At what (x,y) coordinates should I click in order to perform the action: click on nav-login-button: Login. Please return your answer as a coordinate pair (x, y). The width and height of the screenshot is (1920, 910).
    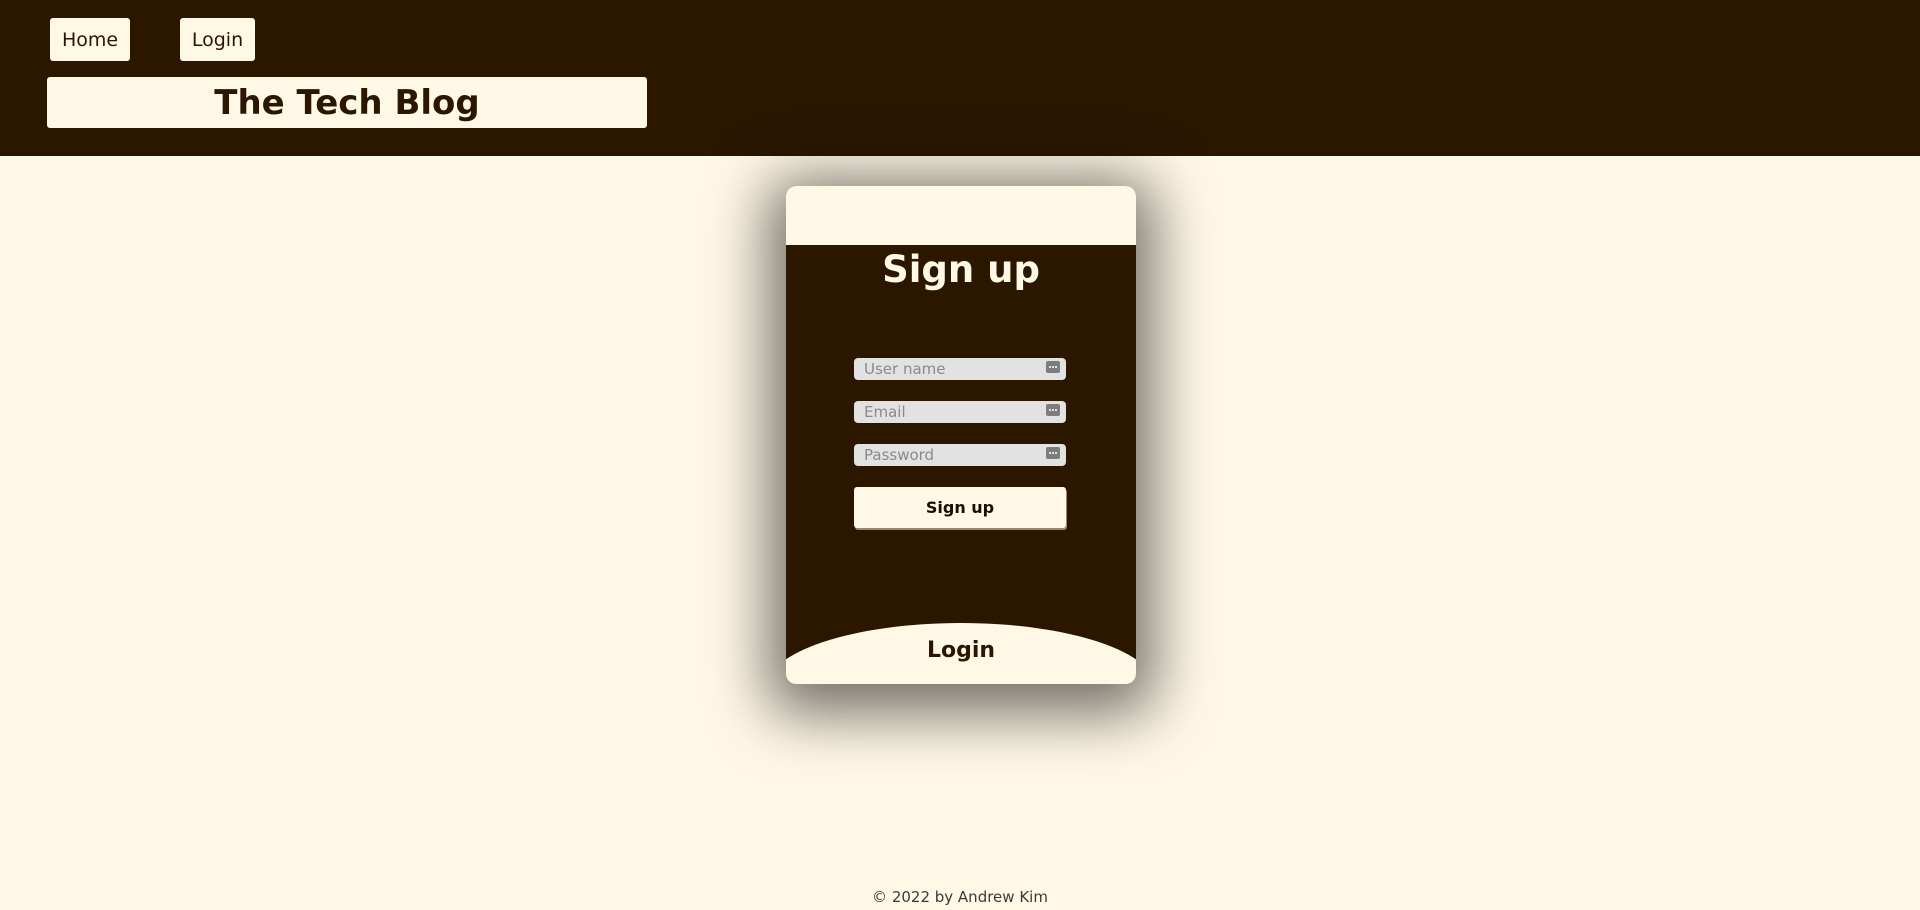
    Looking at the image, I should click on (217, 39).